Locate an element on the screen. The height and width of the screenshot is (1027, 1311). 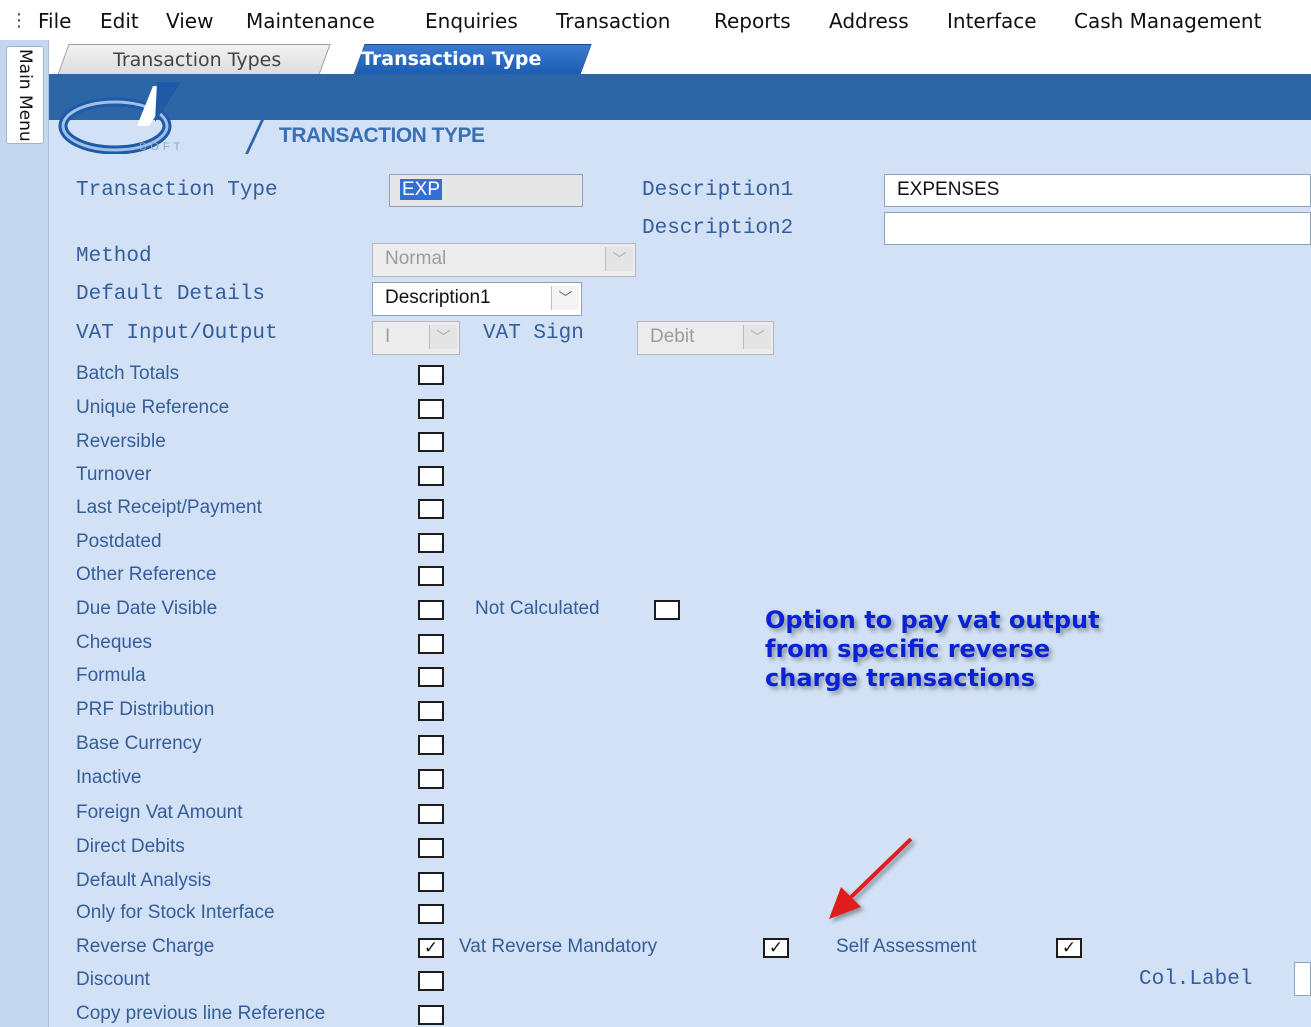
cb-label-base-currency: Base Currency is located at coordinates (139, 743).